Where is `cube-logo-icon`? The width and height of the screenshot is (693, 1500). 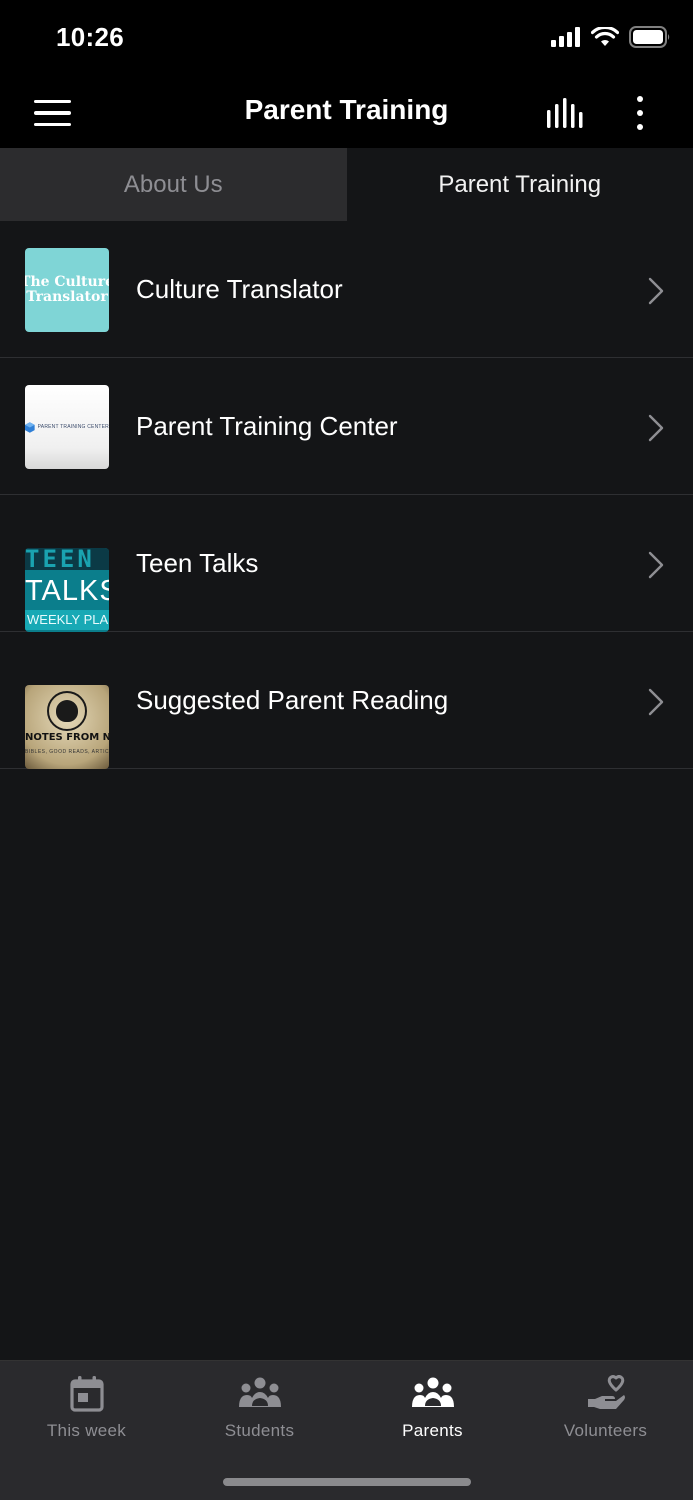
cube-logo-icon is located at coordinates (30, 427).